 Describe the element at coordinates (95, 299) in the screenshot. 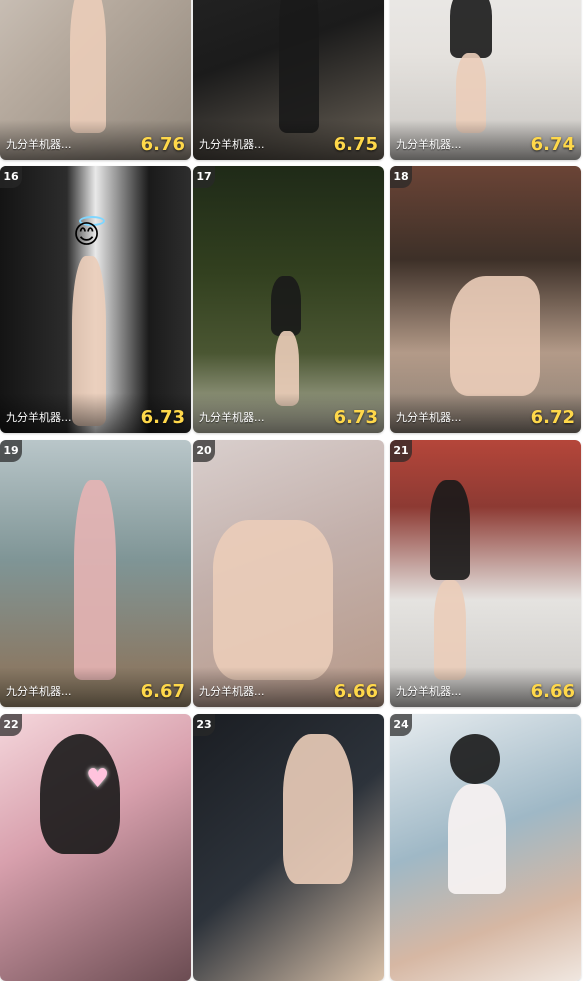

I see `leaderboard-card: 😊 16 九分羊机器... 6.73` at that location.